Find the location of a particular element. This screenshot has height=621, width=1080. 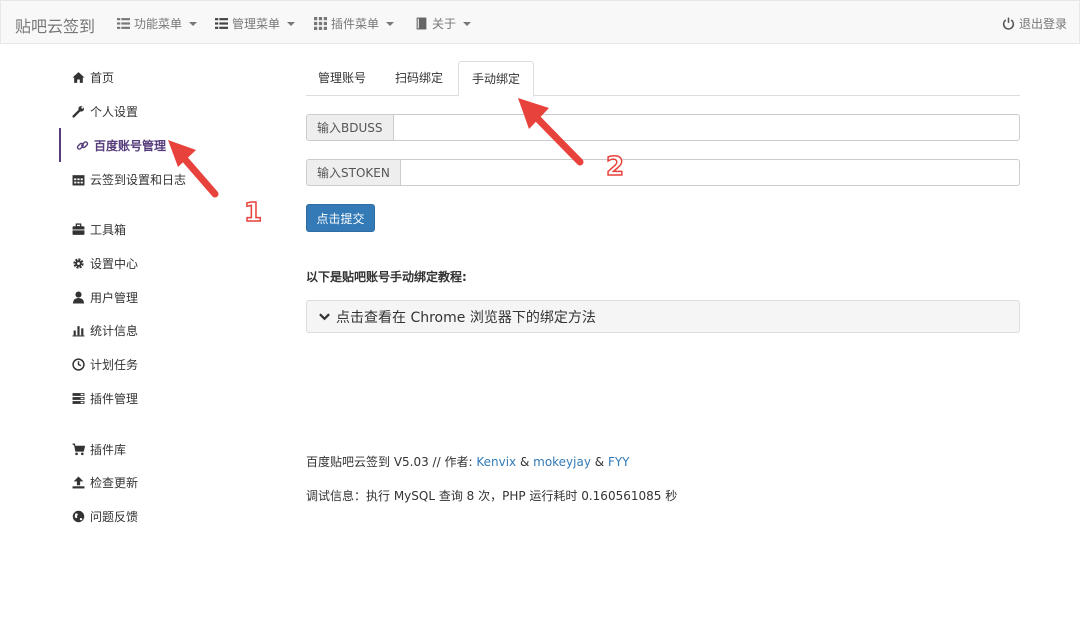

annotation-label-2: 2 is located at coordinates (615, 167).